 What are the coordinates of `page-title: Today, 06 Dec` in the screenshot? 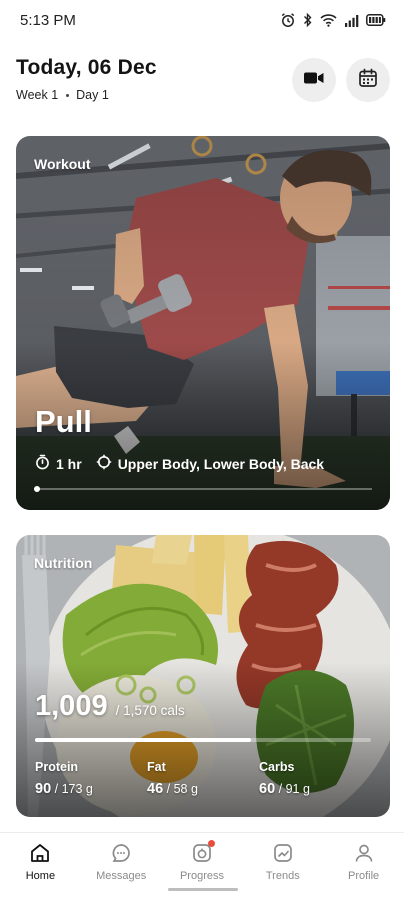 It's located at (86, 67).